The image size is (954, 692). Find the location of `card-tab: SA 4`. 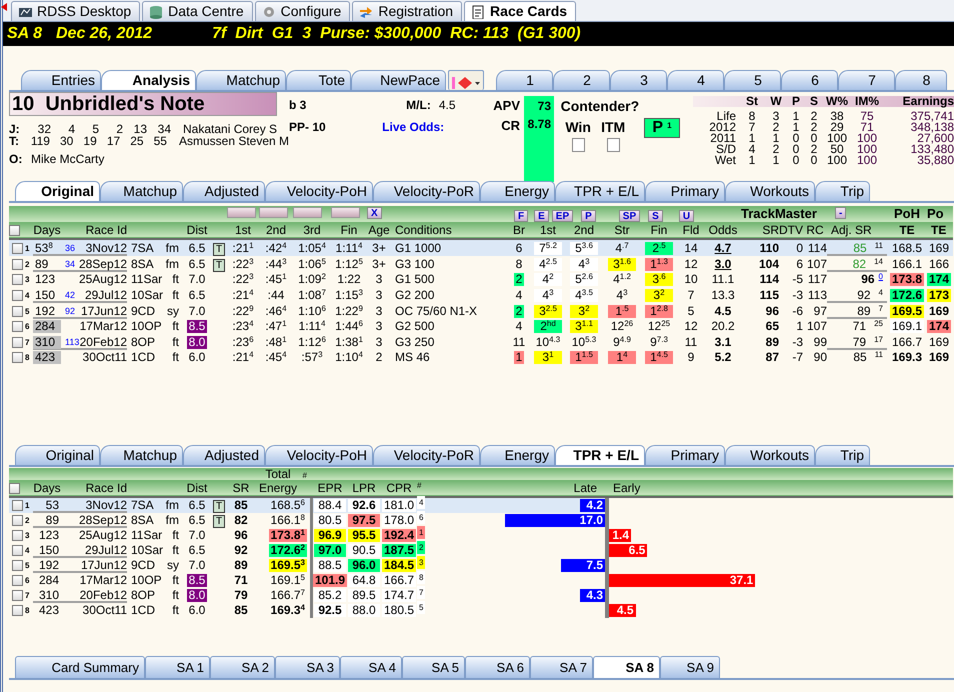

card-tab: SA 4 is located at coordinates (371, 667).